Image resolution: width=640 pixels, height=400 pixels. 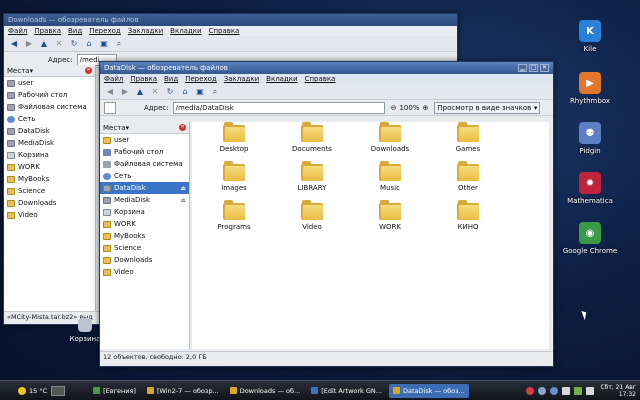 I want to click on file-item: Music, so click(x=390, y=176).